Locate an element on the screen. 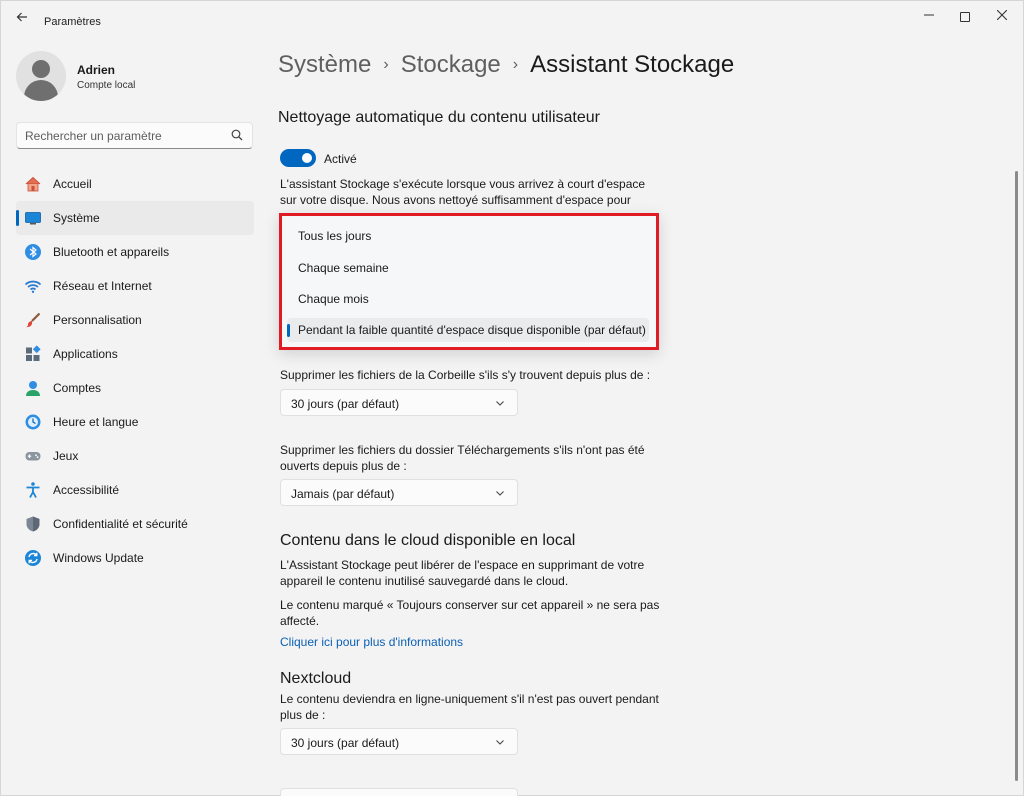  section-title-nextcloud: Nextcloud is located at coordinates (316, 678).